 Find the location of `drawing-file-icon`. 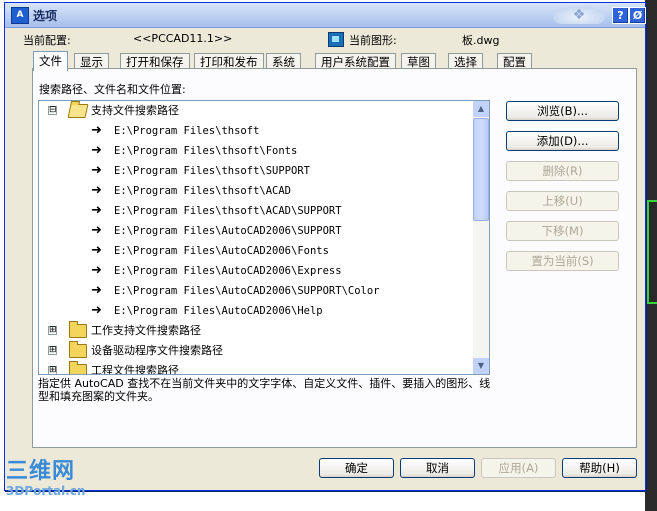

drawing-file-icon is located at coordinates (336, 39).